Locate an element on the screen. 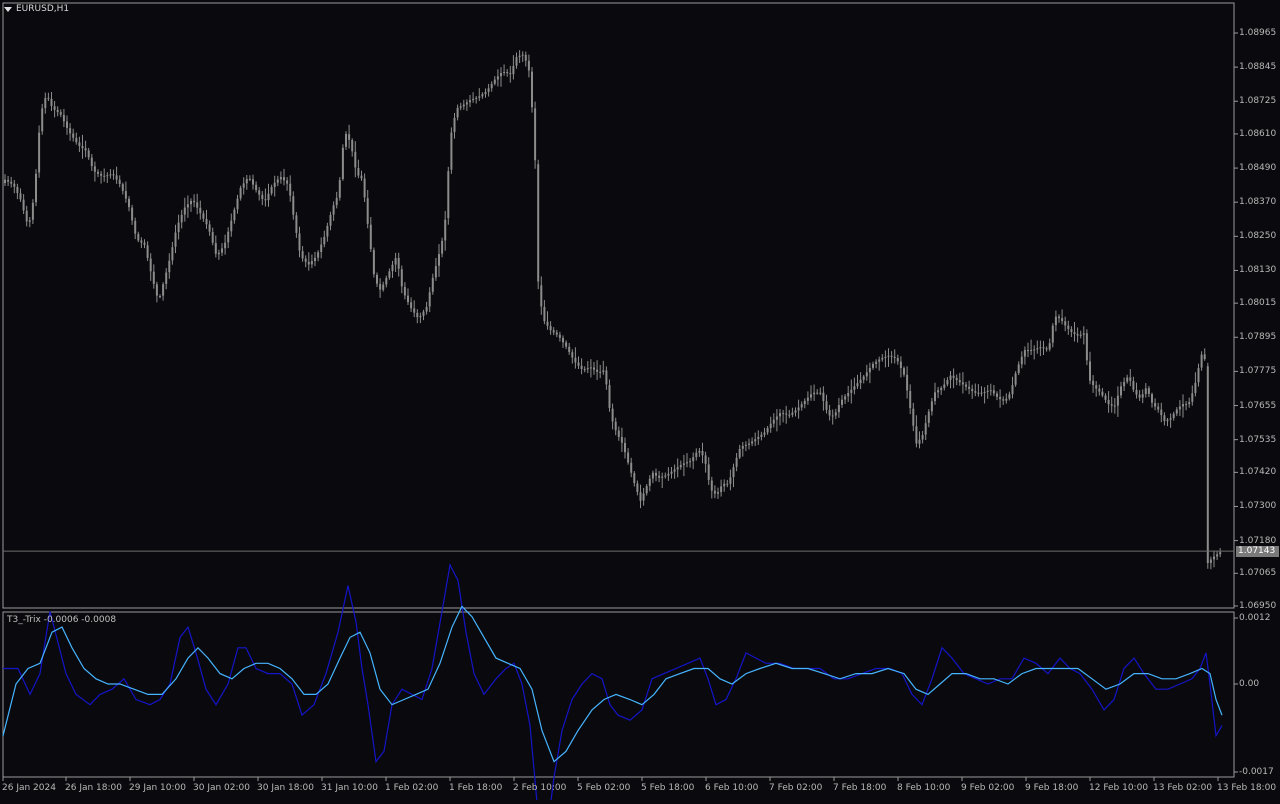  price-axis-label: 1.08965 is located at coordinates (1258, 33).